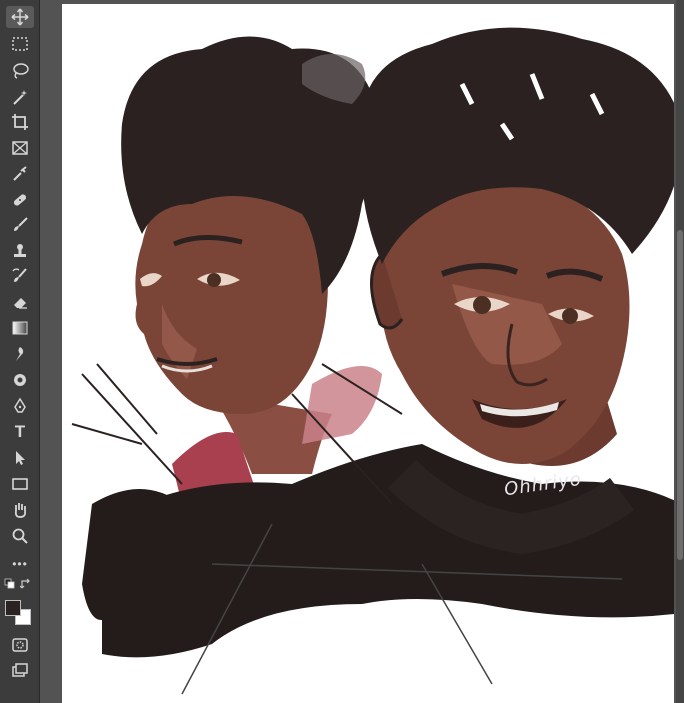 Image resolution: width=684 pixels, height=703 pixels. Describe the element at coordinates (20, 174) in the screenshot. I see `eyedropper-icon` at that location.